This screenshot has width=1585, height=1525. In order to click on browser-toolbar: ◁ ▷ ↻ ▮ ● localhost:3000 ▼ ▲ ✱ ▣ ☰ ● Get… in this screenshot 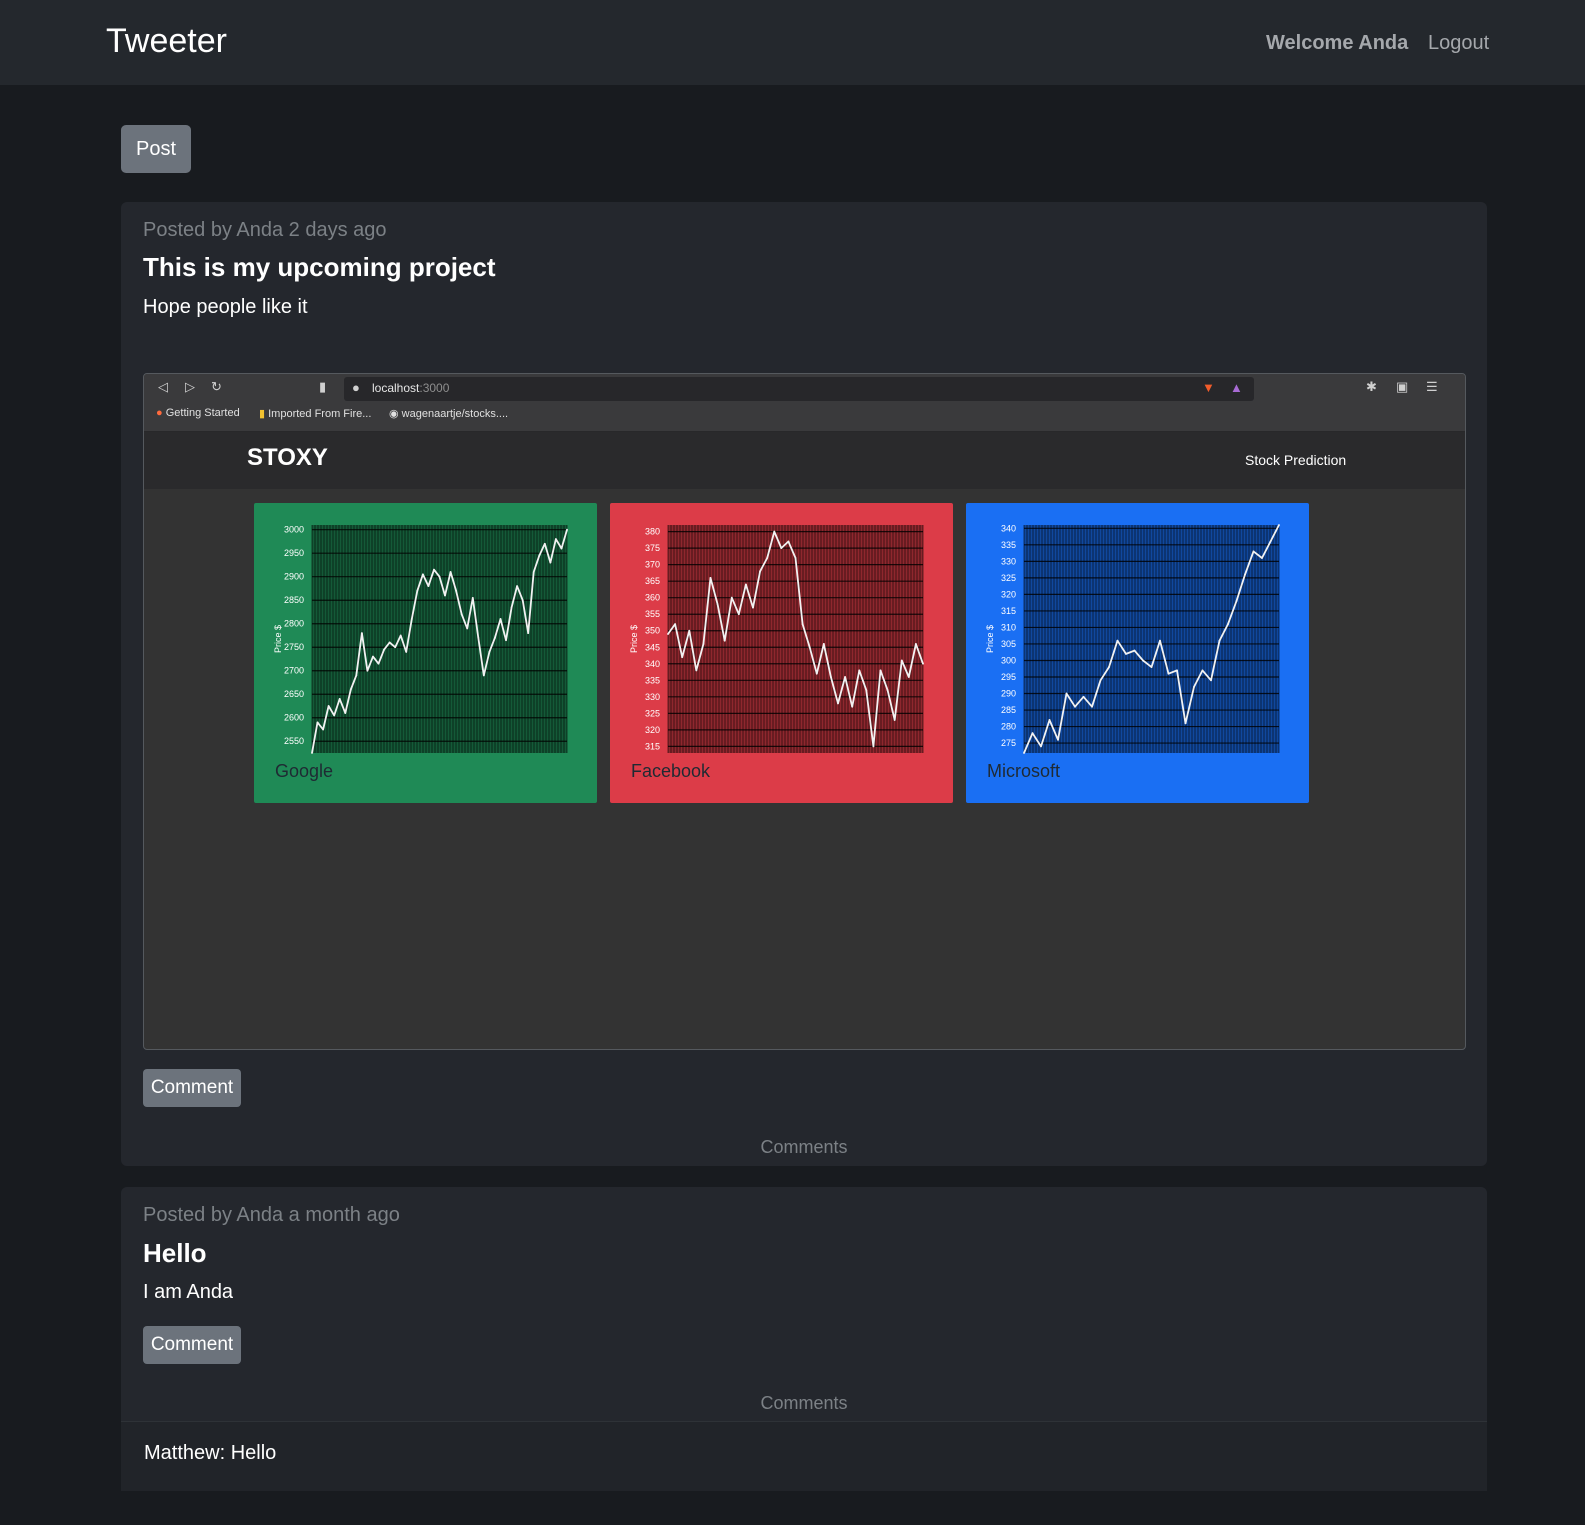, I will do `click(804, 403)`.